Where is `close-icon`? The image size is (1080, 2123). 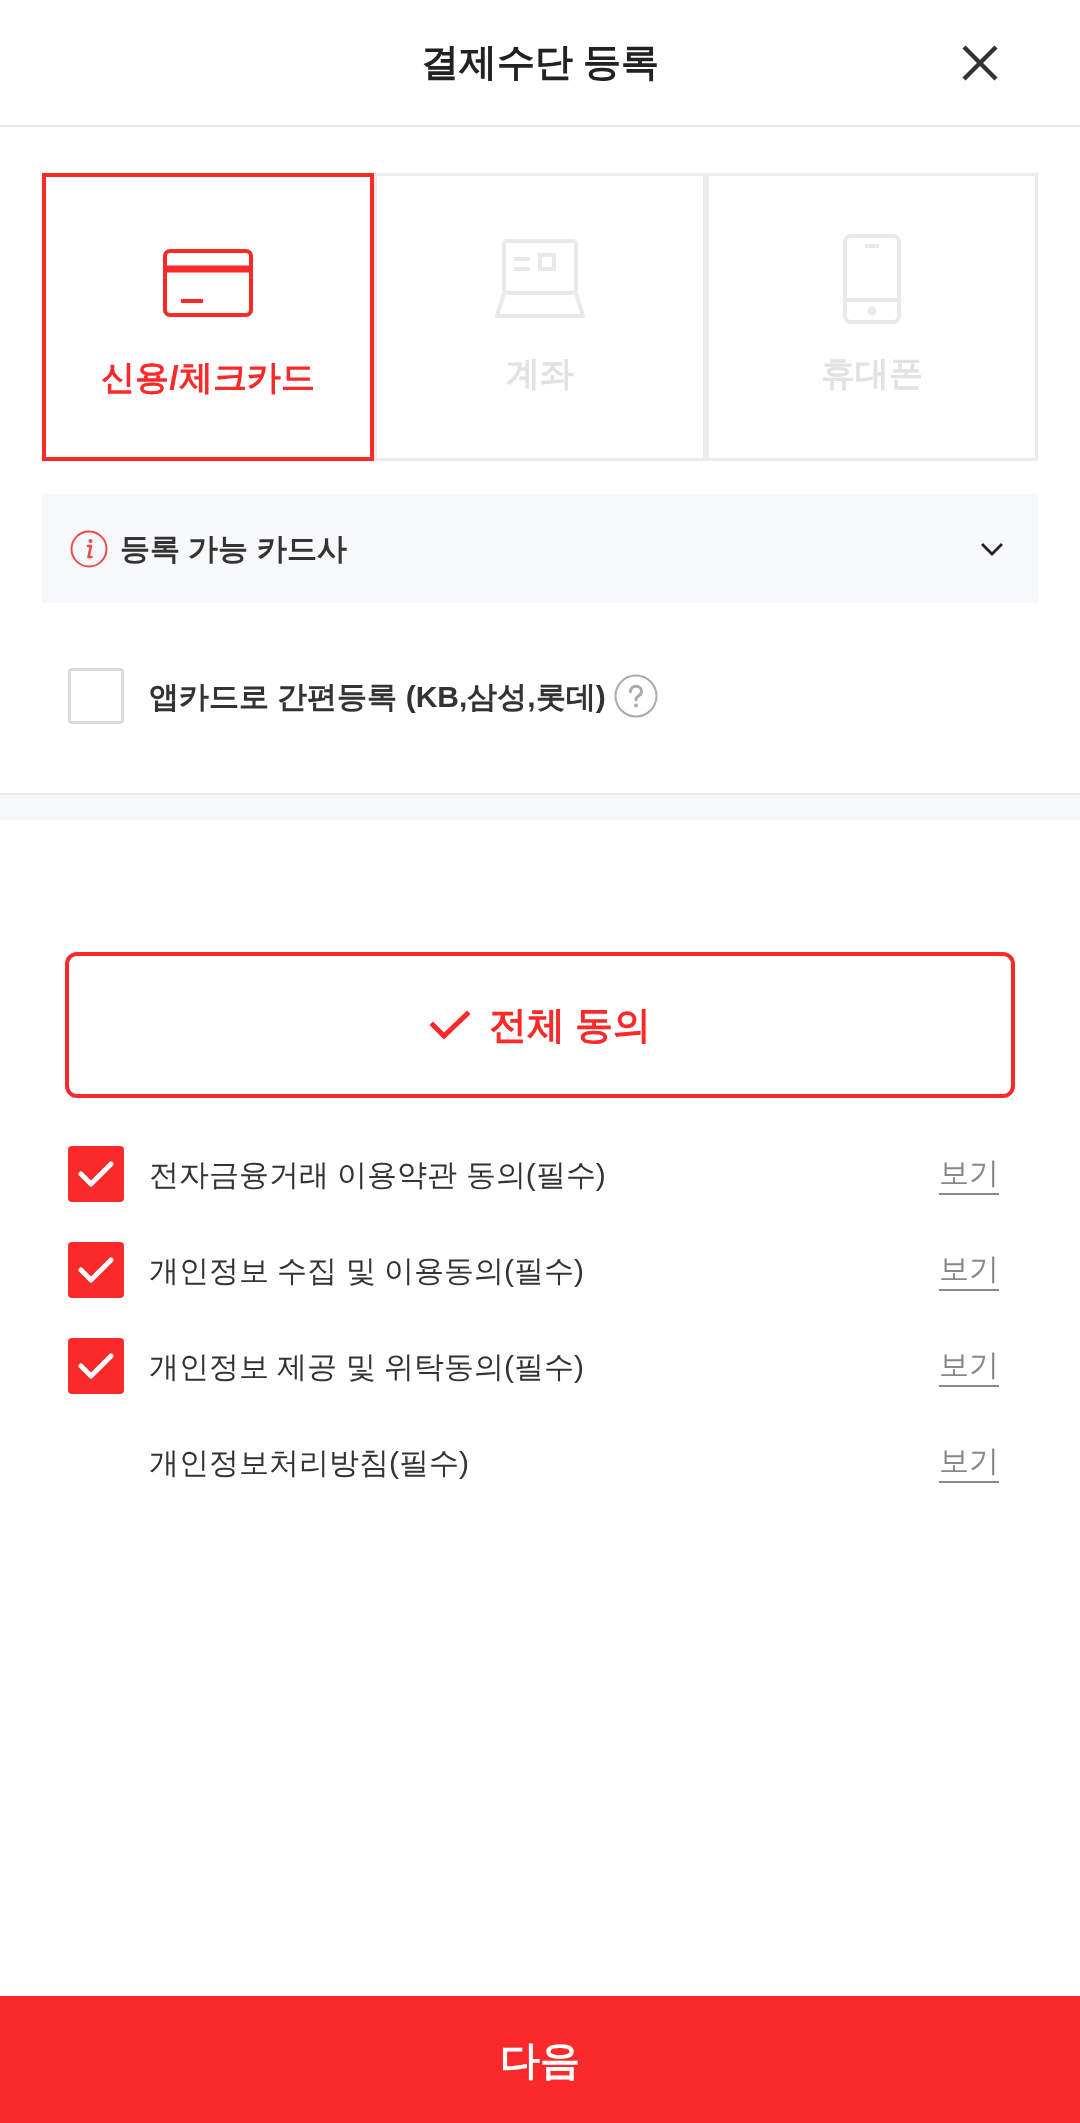 close-icon is located at coordinates (980, 62).